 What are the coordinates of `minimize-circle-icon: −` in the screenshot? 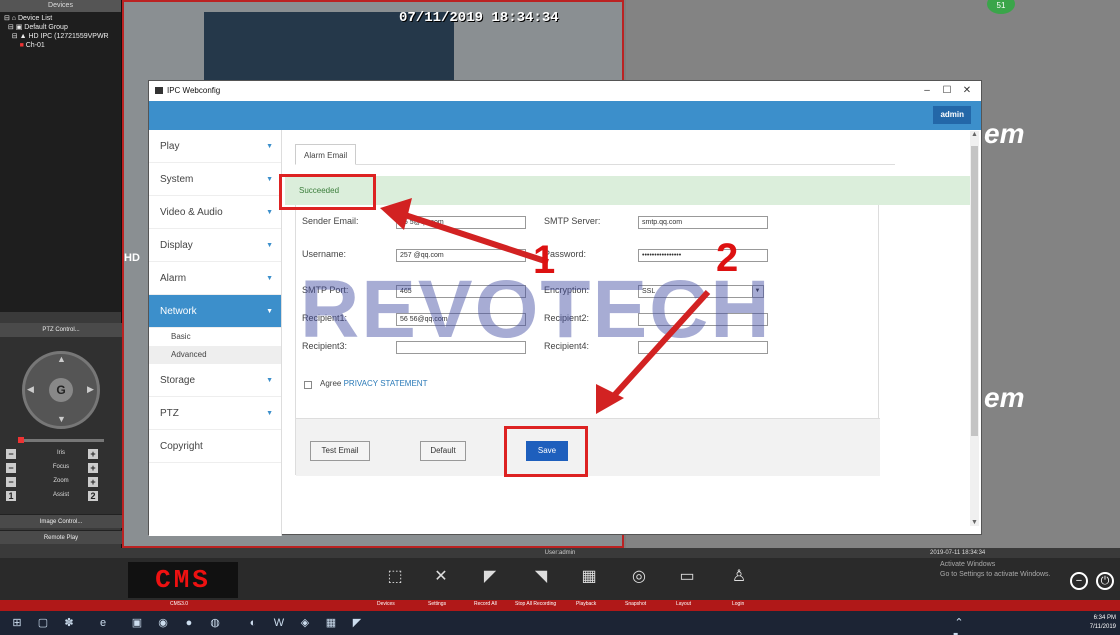 It's located at (1079, 581).